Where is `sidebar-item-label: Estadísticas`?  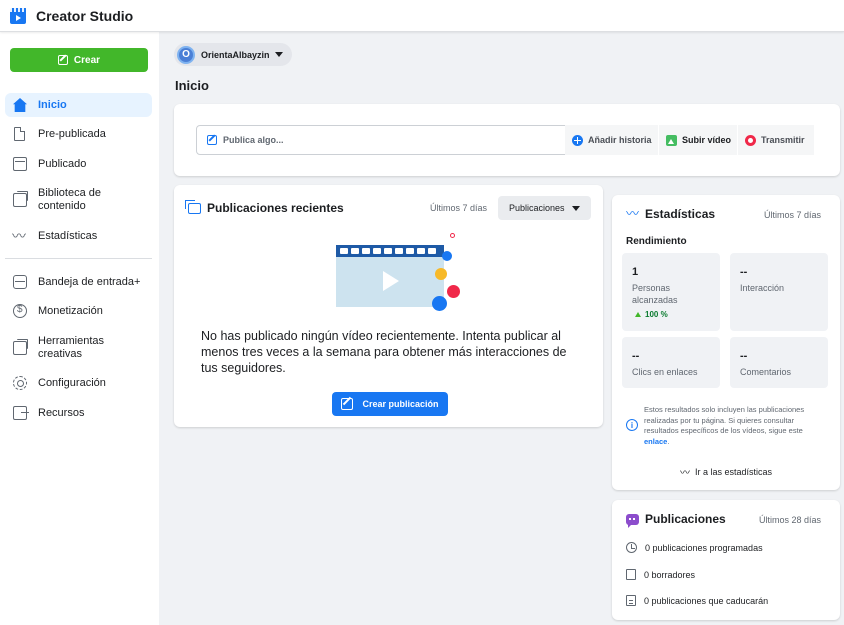 sidebar-item-label: Estadísticas is located at coordinates (68, 235).